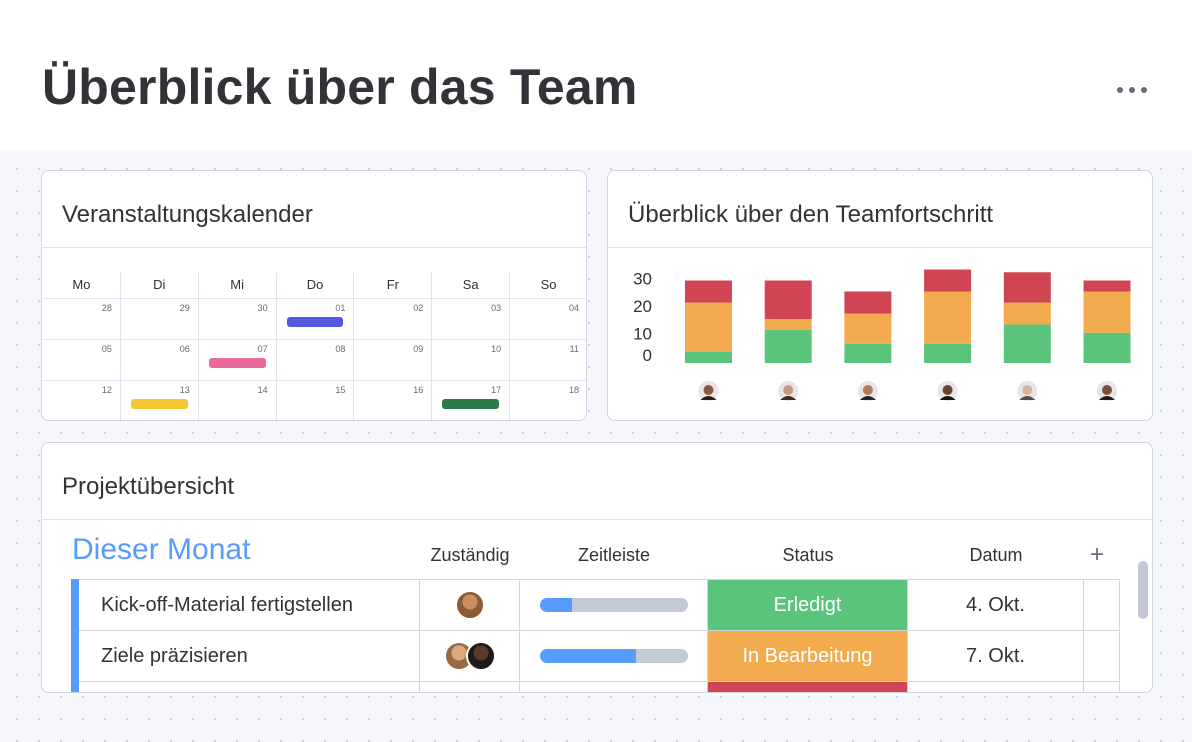 This screenshot has height=742, width=1192. I want to click on calendar-day-cell: 18, so click(547, 400).